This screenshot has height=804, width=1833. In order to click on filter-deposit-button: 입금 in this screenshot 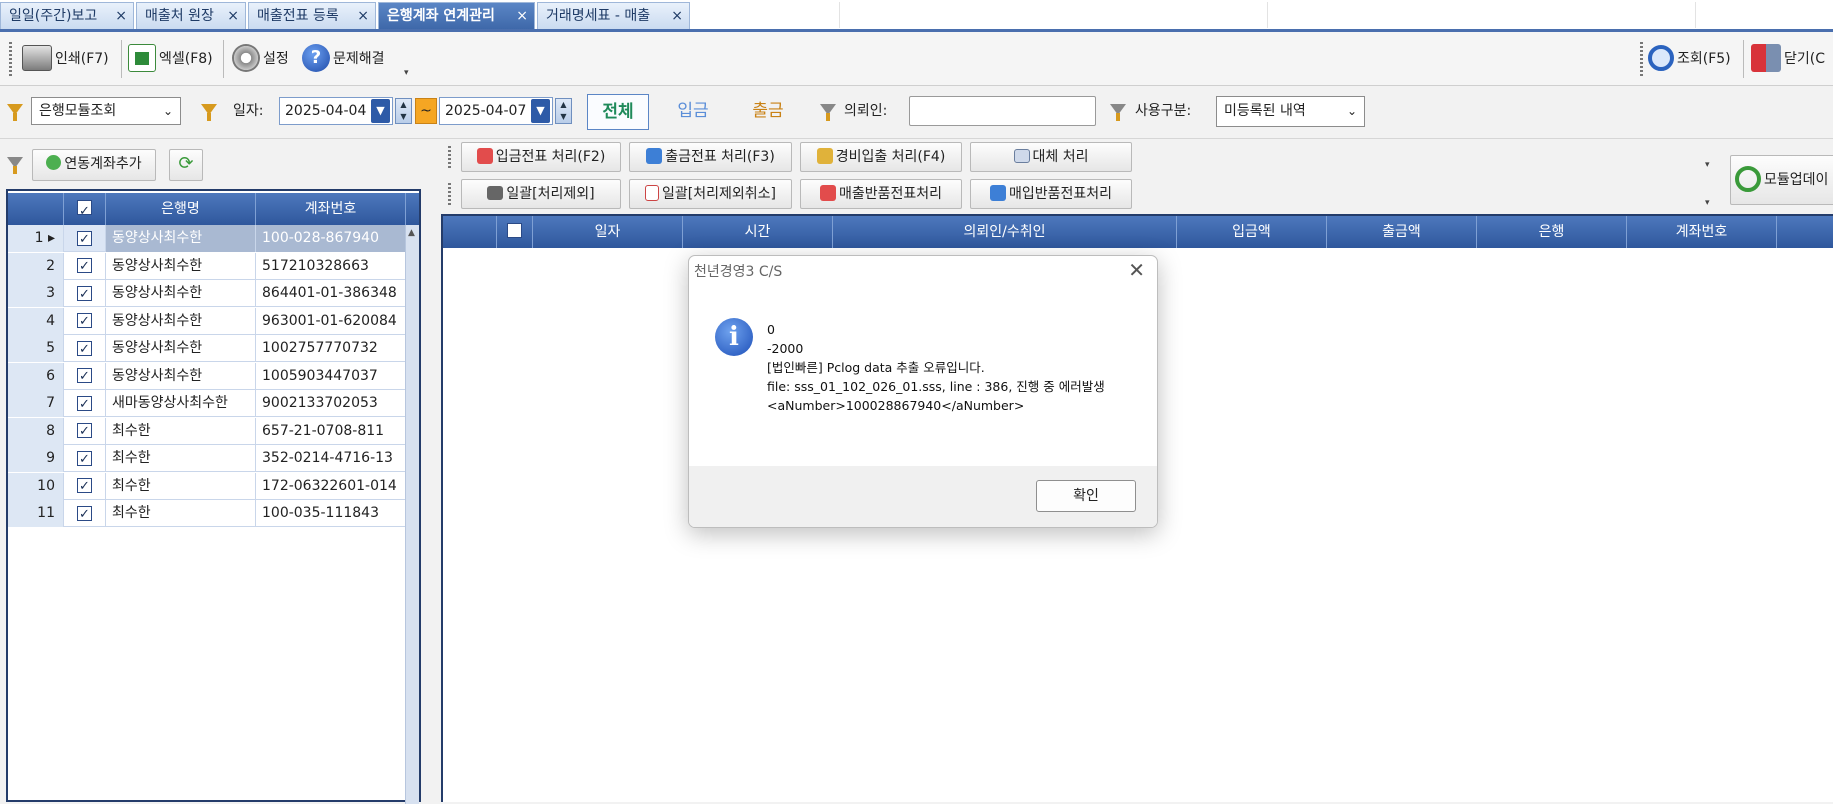, I will do `click(693, 111)`.